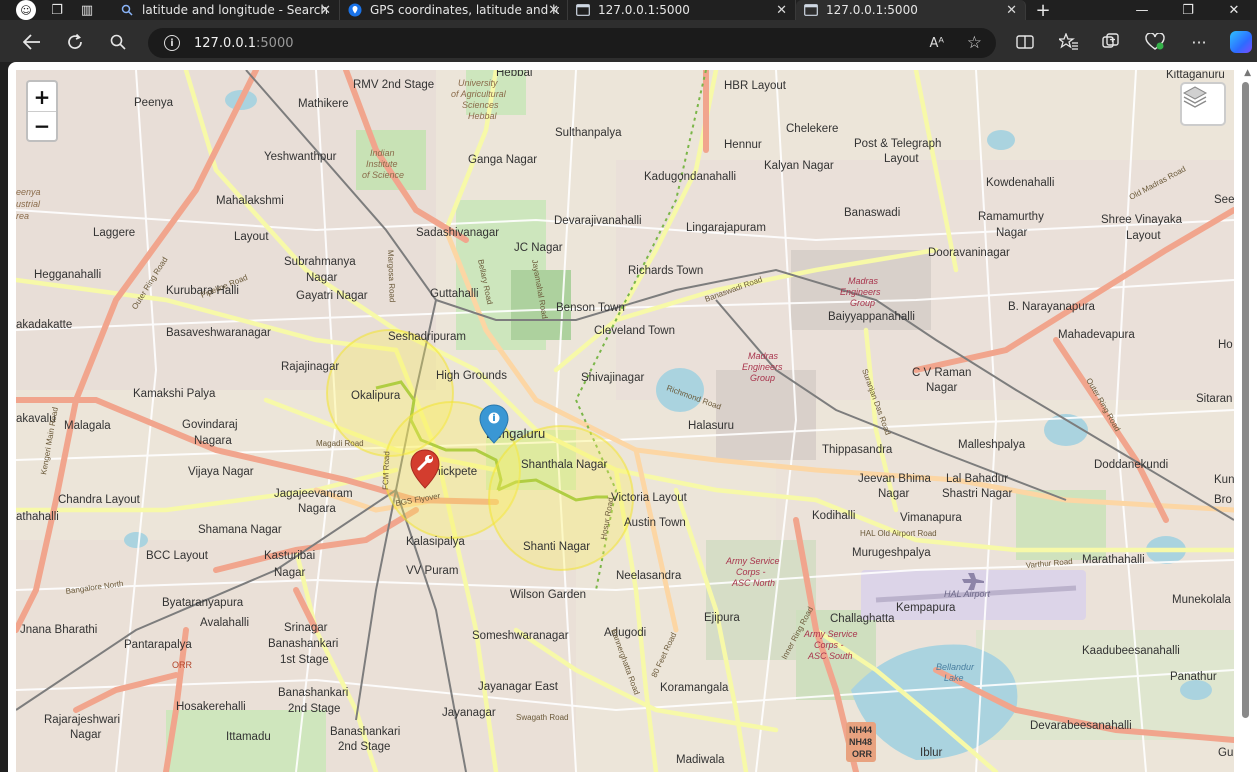 The width and height of the screenshot is (1257, 772). Describe the element at coordinates (289, 556) in the screenshot. I see `map-label: Kasturibai` at that location.